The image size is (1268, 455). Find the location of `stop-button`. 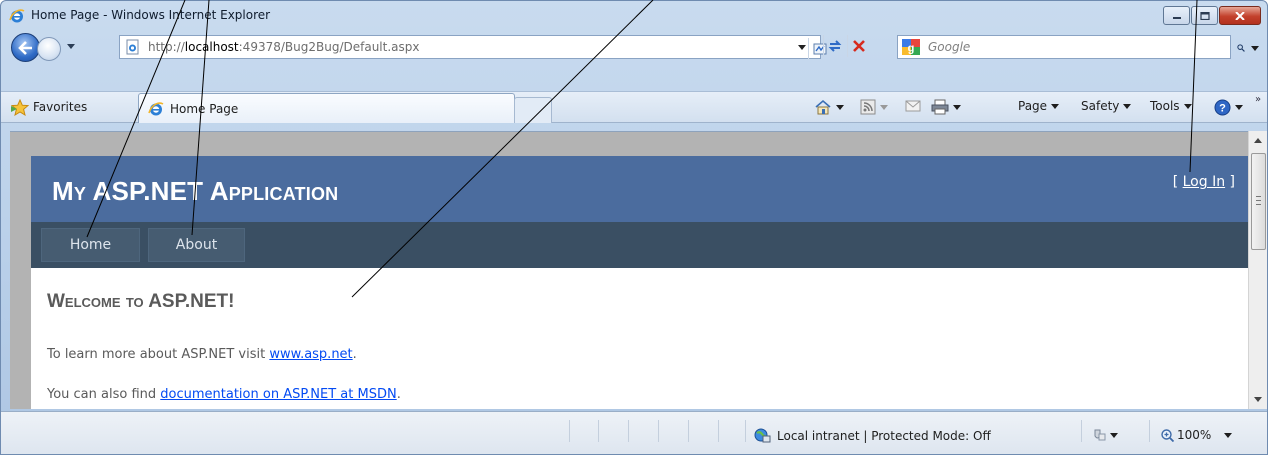

stop-button is located at coordinates (858, 46).